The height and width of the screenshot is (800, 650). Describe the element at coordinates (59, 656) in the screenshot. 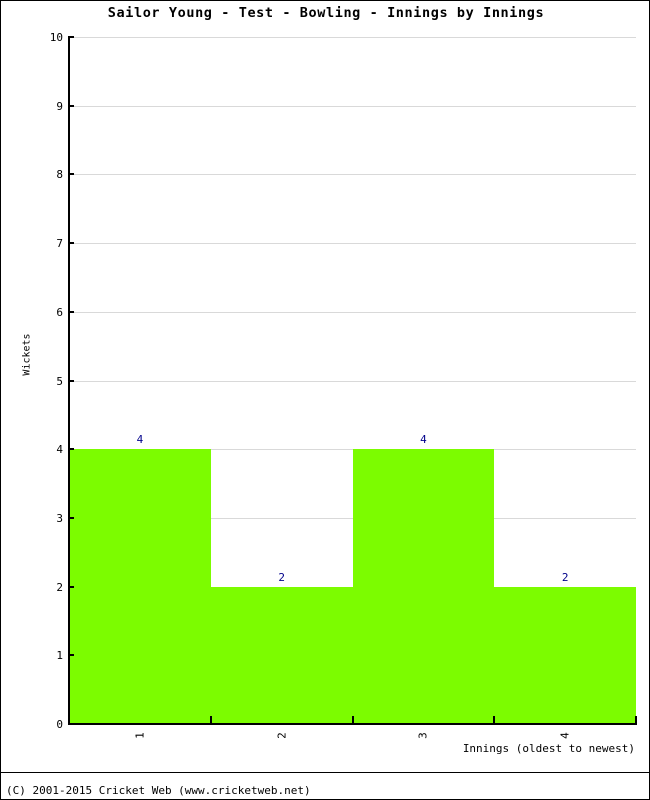

I see `y-axis-tick-label: 1` at that location.